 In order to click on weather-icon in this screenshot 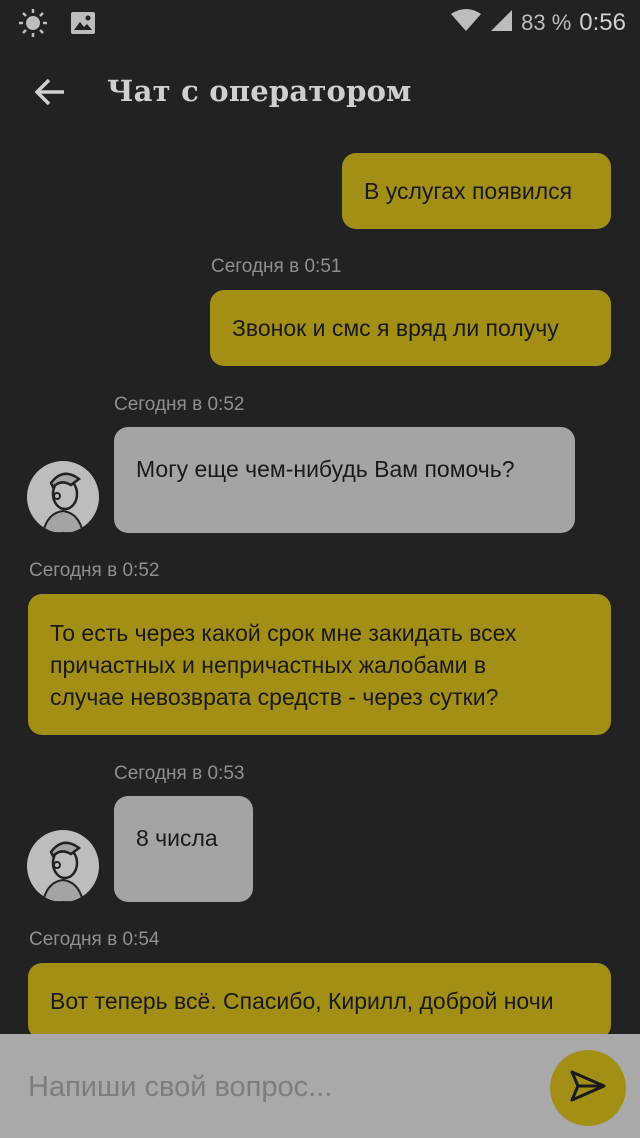, I will do `click(33, 25)`.